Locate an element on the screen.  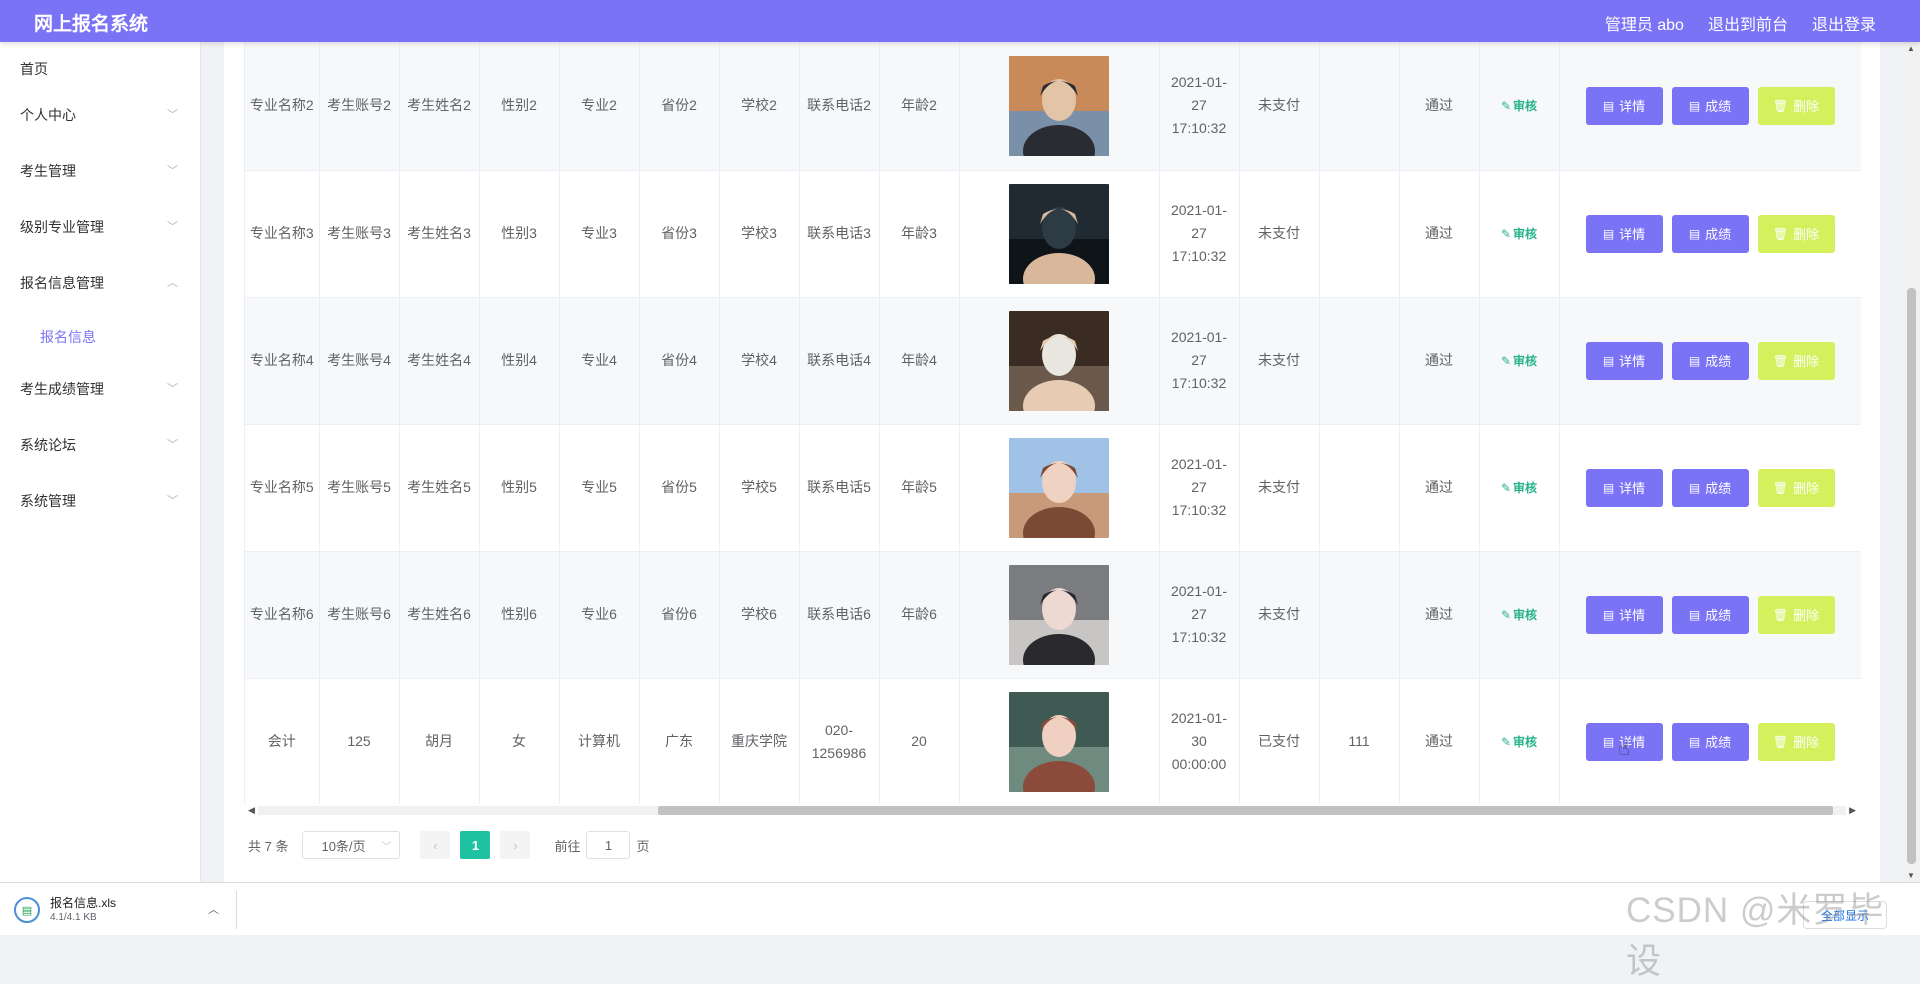
cell-age: 年龄6 is located at coordinates (919, 615).